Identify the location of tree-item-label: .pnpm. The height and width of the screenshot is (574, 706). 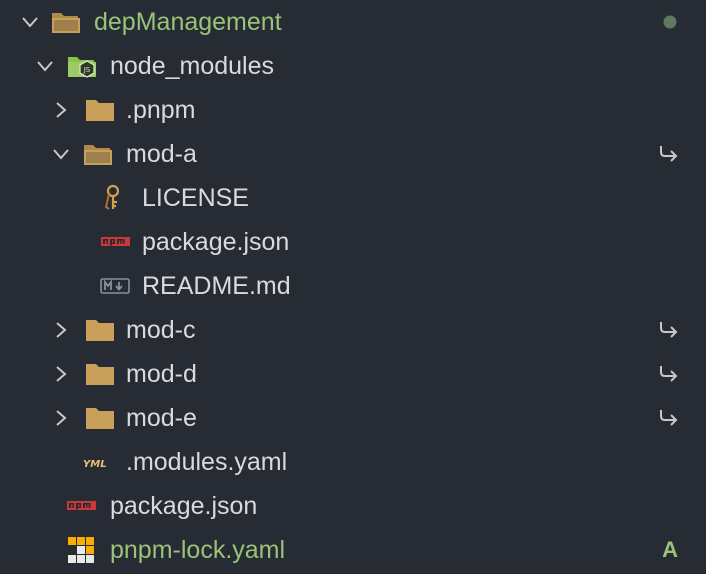
(161, 110).